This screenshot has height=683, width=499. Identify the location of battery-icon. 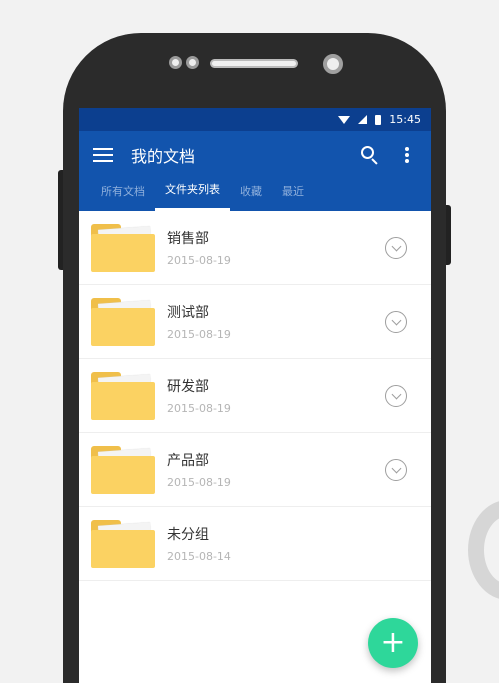
(378, 119).